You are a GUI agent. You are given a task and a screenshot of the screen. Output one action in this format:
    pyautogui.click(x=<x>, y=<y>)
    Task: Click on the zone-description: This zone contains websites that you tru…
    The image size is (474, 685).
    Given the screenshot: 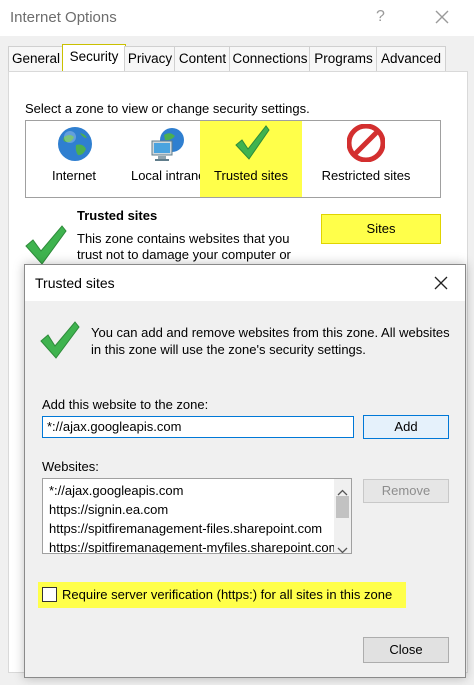 What is the action you would take?
    pyautogui.click(x=192, y=247)
    